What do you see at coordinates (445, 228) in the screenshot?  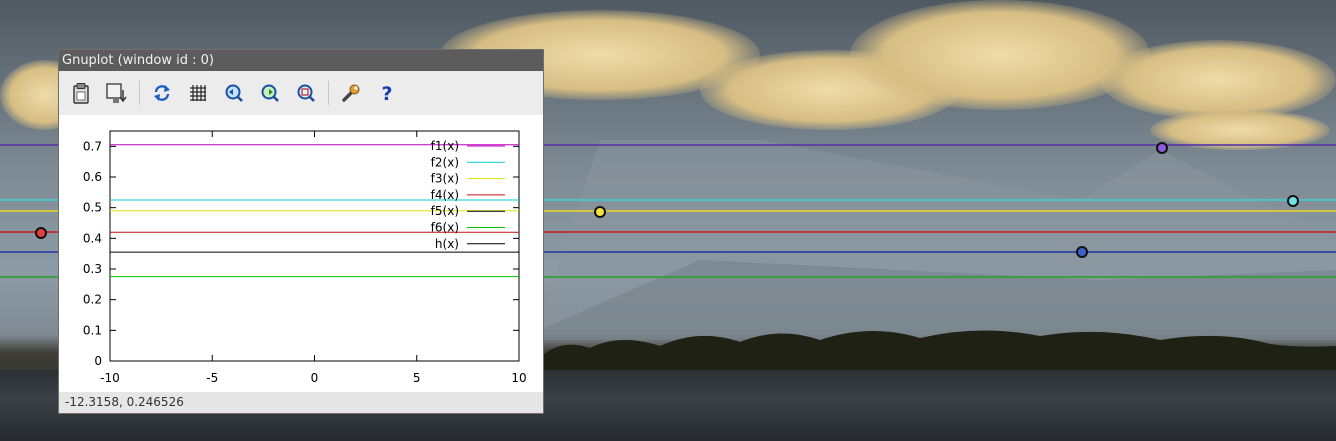 I see `legend-label: f6(x)` at bounding box center [445, 228].